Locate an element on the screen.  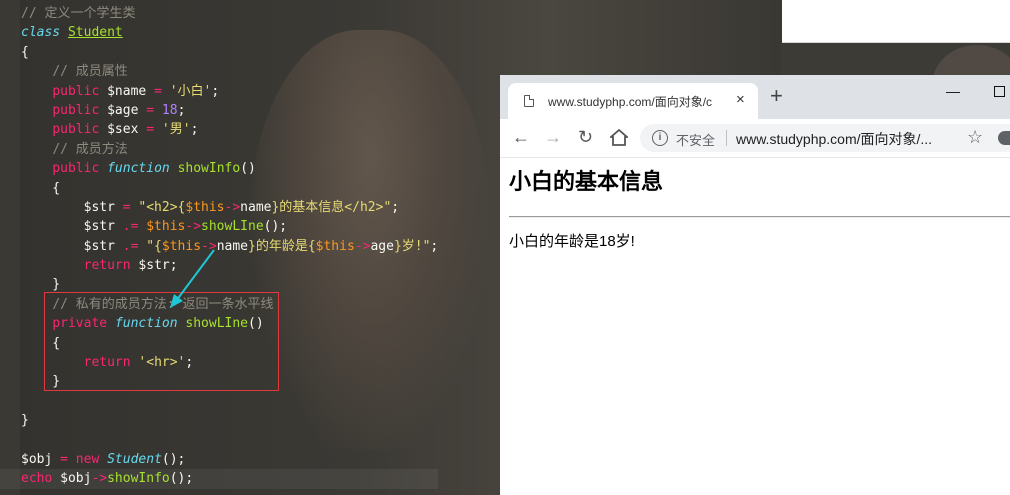
browser-toolbar: ← → ↻ i 不安全 www.studyphp.com/面向对象/... ☆ is located at coordinates (755, 138).